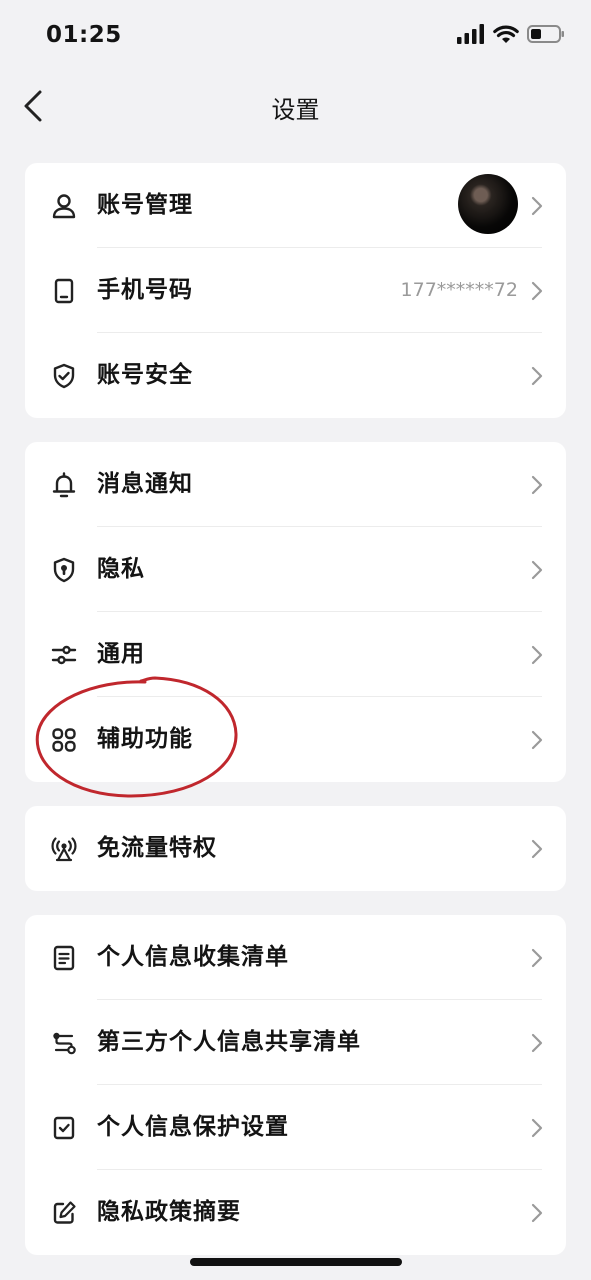 The image size is (591, 1280). Describe the element at coordinates (64, 206) in the screenshot. I see `person-icon` at that location.